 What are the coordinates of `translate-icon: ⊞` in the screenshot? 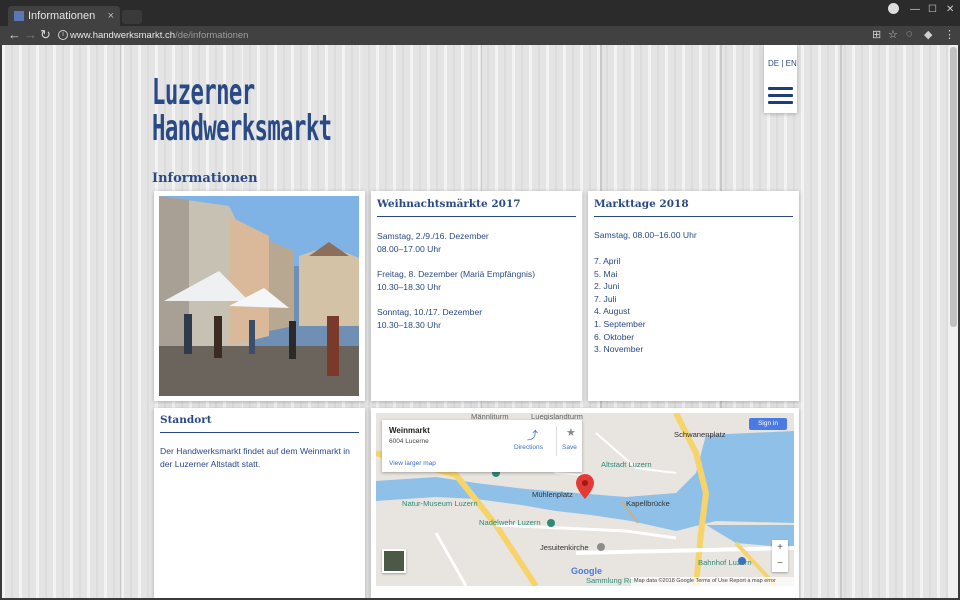 It's located at (876, 34).